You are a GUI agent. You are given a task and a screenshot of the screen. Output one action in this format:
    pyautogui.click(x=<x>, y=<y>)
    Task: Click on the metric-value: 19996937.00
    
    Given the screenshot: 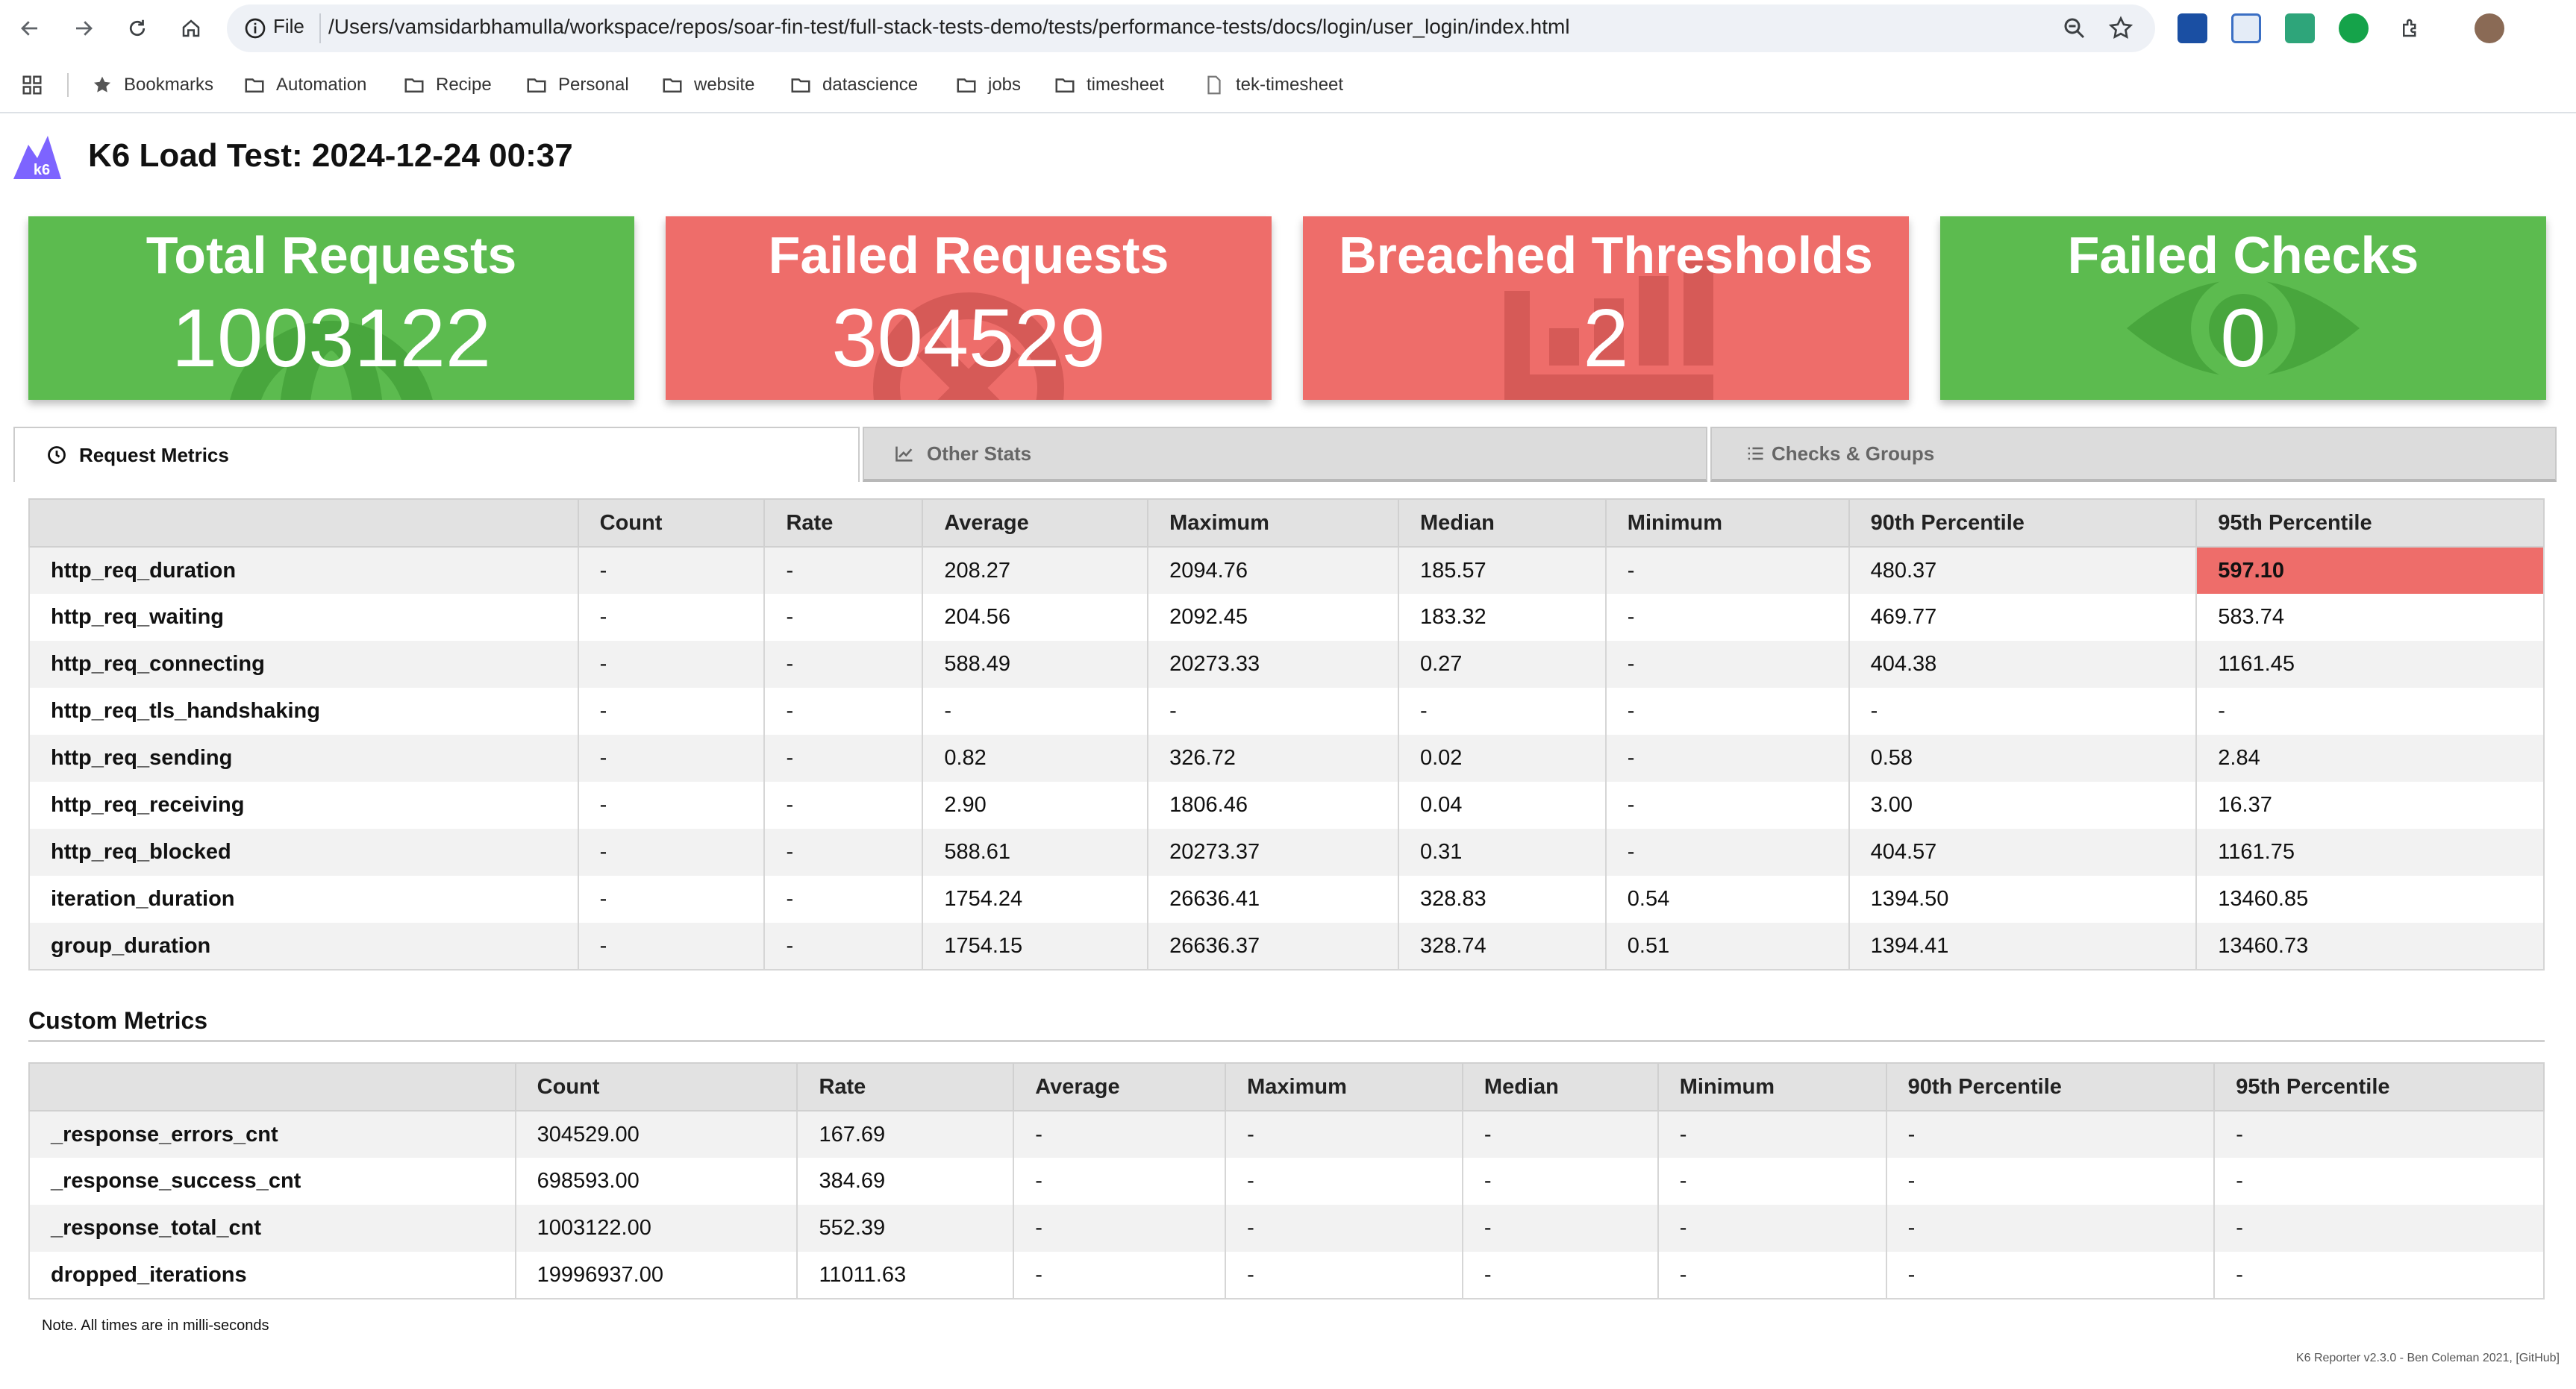 What is the action you would take?
    pyautogui.click(x=656, y=1275)
    